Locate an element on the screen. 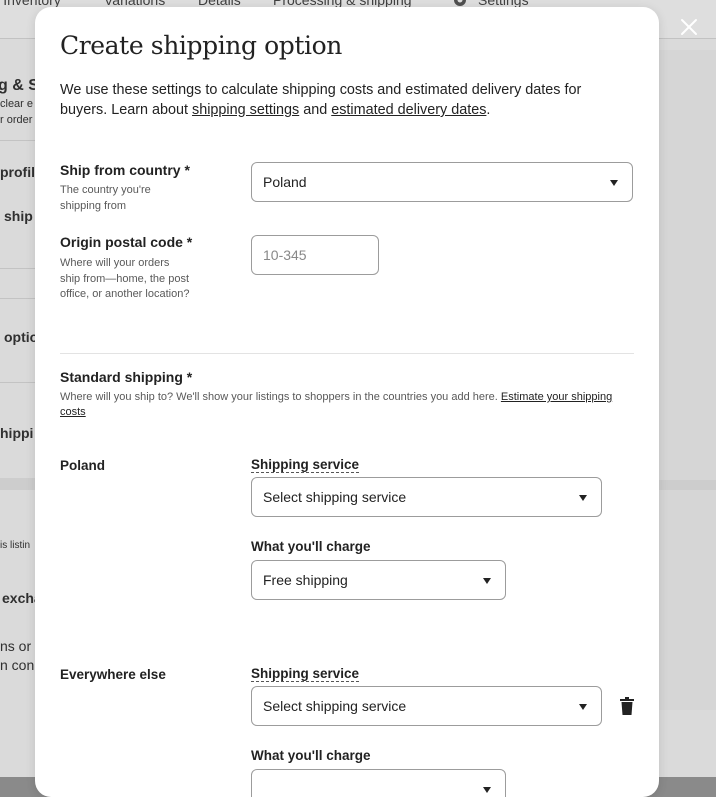 This screenshot has height=797, width=716. close-icon is located at coordinates (689, 27).